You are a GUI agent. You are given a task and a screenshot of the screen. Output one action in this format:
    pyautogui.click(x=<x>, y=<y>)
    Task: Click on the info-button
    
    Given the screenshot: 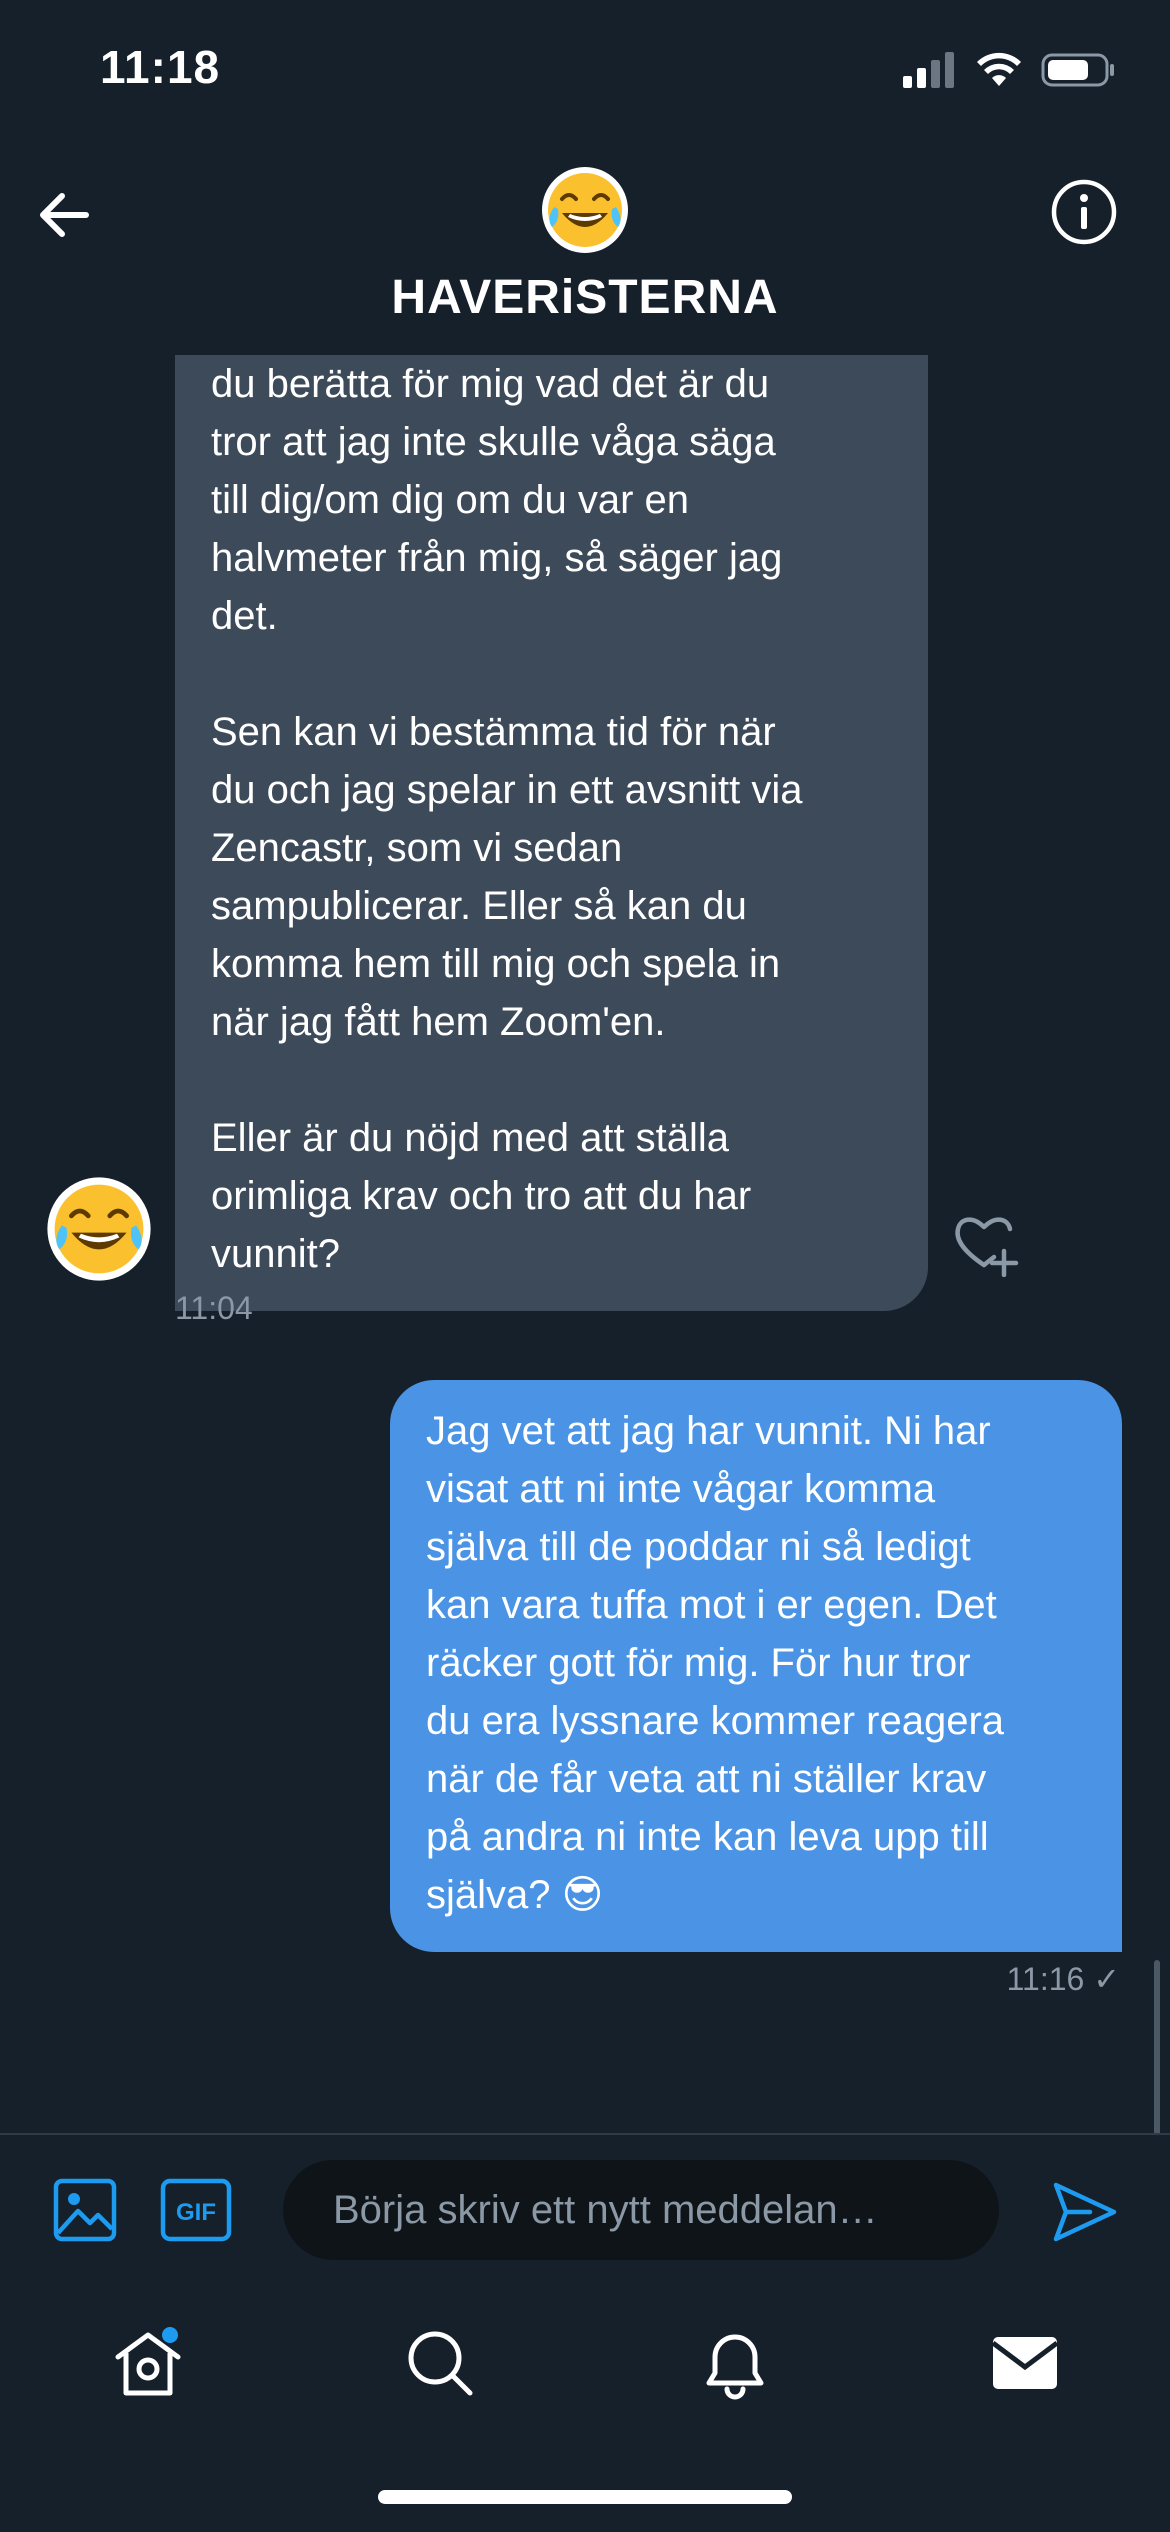 What is the action you would take?
    pyautogui.click(x=1084, y=212)
    